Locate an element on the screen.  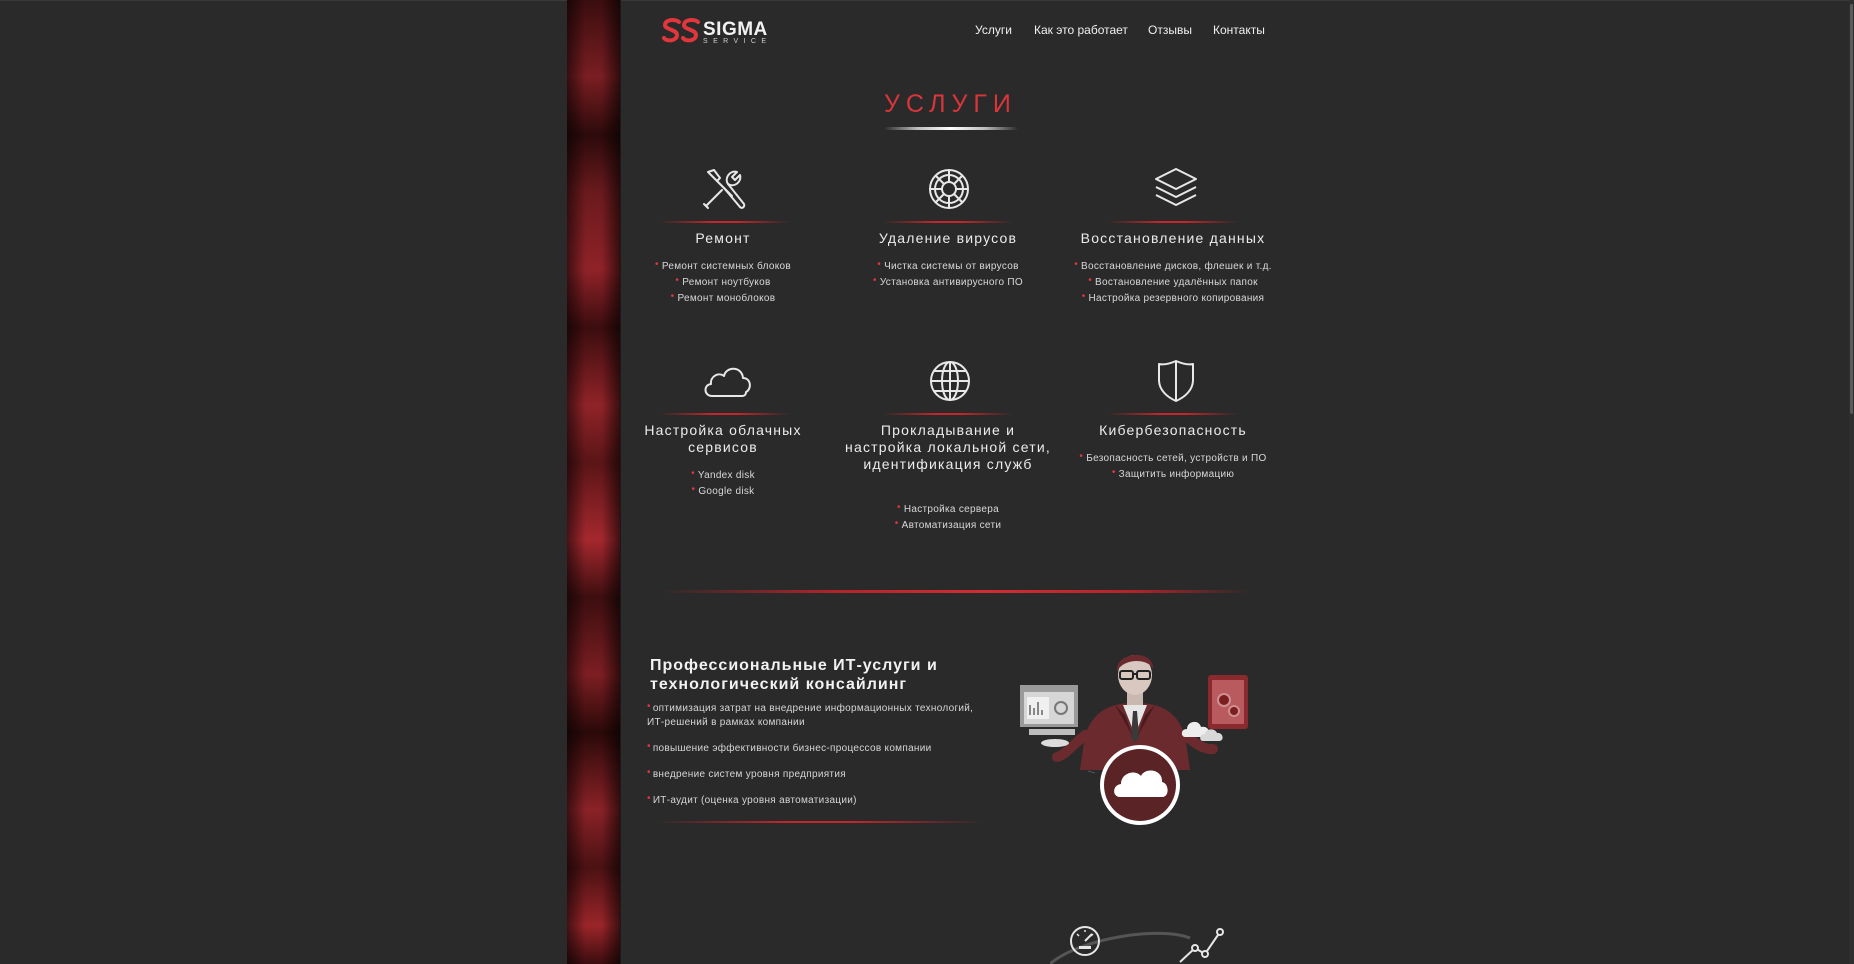
layers-icon is located at coordinates (1176, 189).